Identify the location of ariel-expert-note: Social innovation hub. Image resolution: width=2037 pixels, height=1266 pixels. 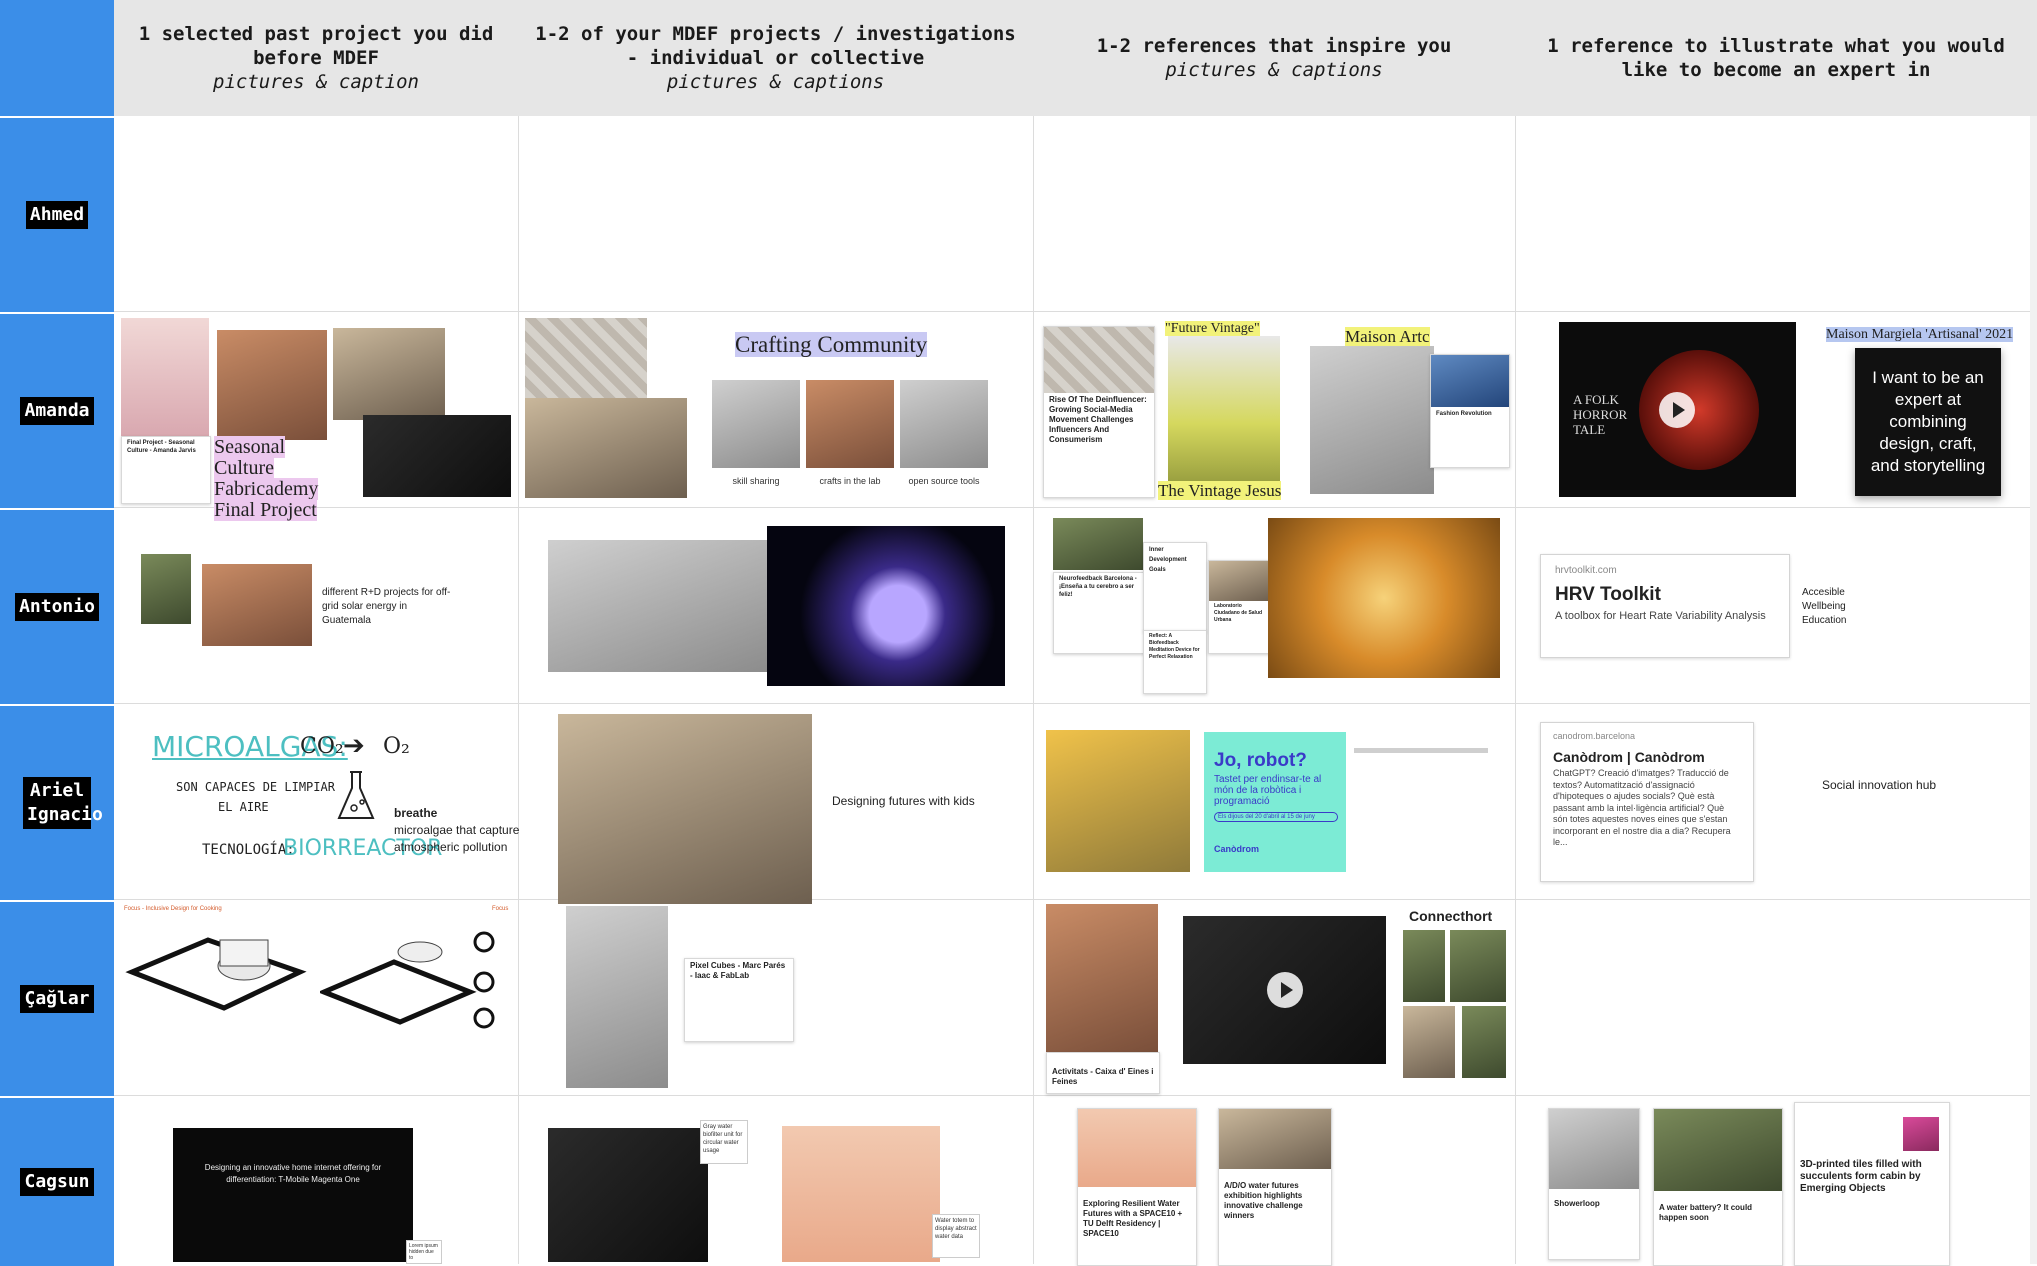
(1879, 785).